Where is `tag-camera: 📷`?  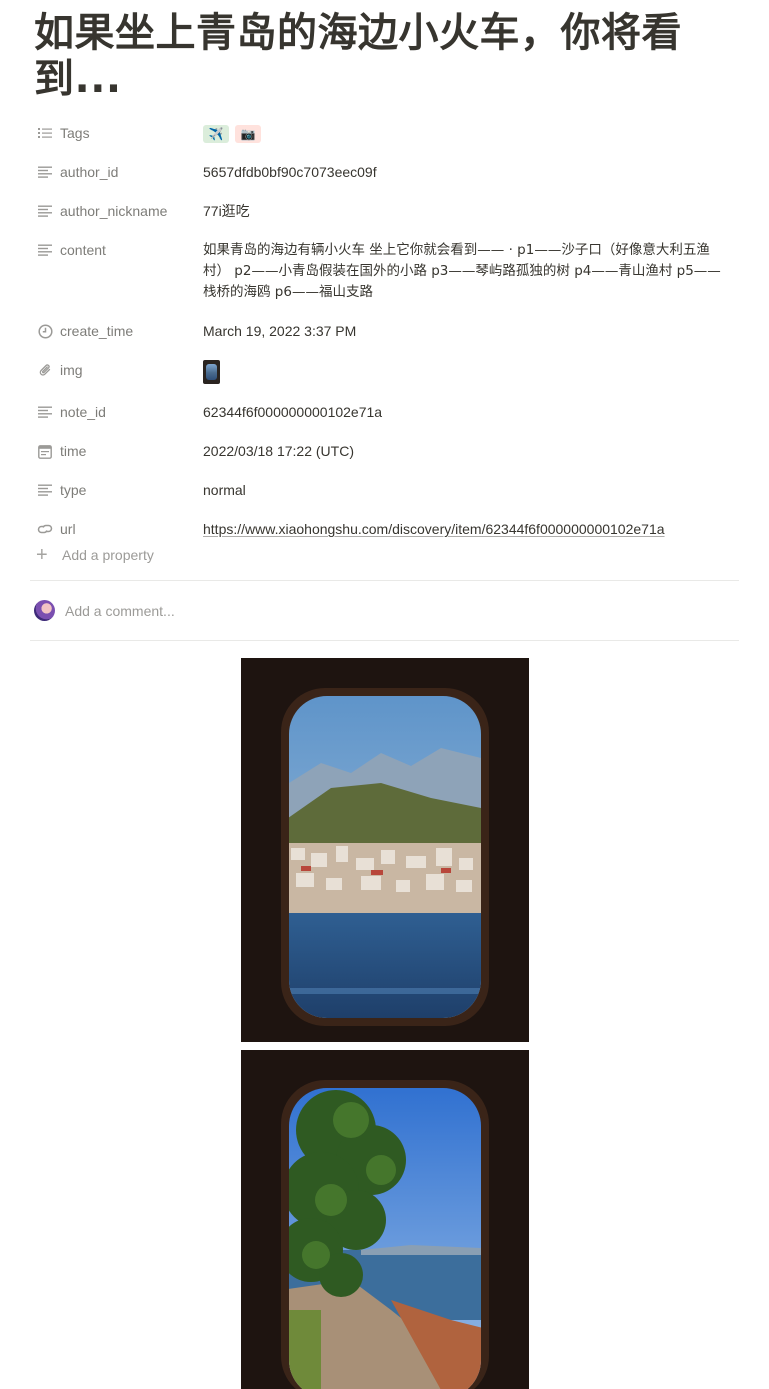
tag-camera: 📷 is located at coordinates (248, 134).